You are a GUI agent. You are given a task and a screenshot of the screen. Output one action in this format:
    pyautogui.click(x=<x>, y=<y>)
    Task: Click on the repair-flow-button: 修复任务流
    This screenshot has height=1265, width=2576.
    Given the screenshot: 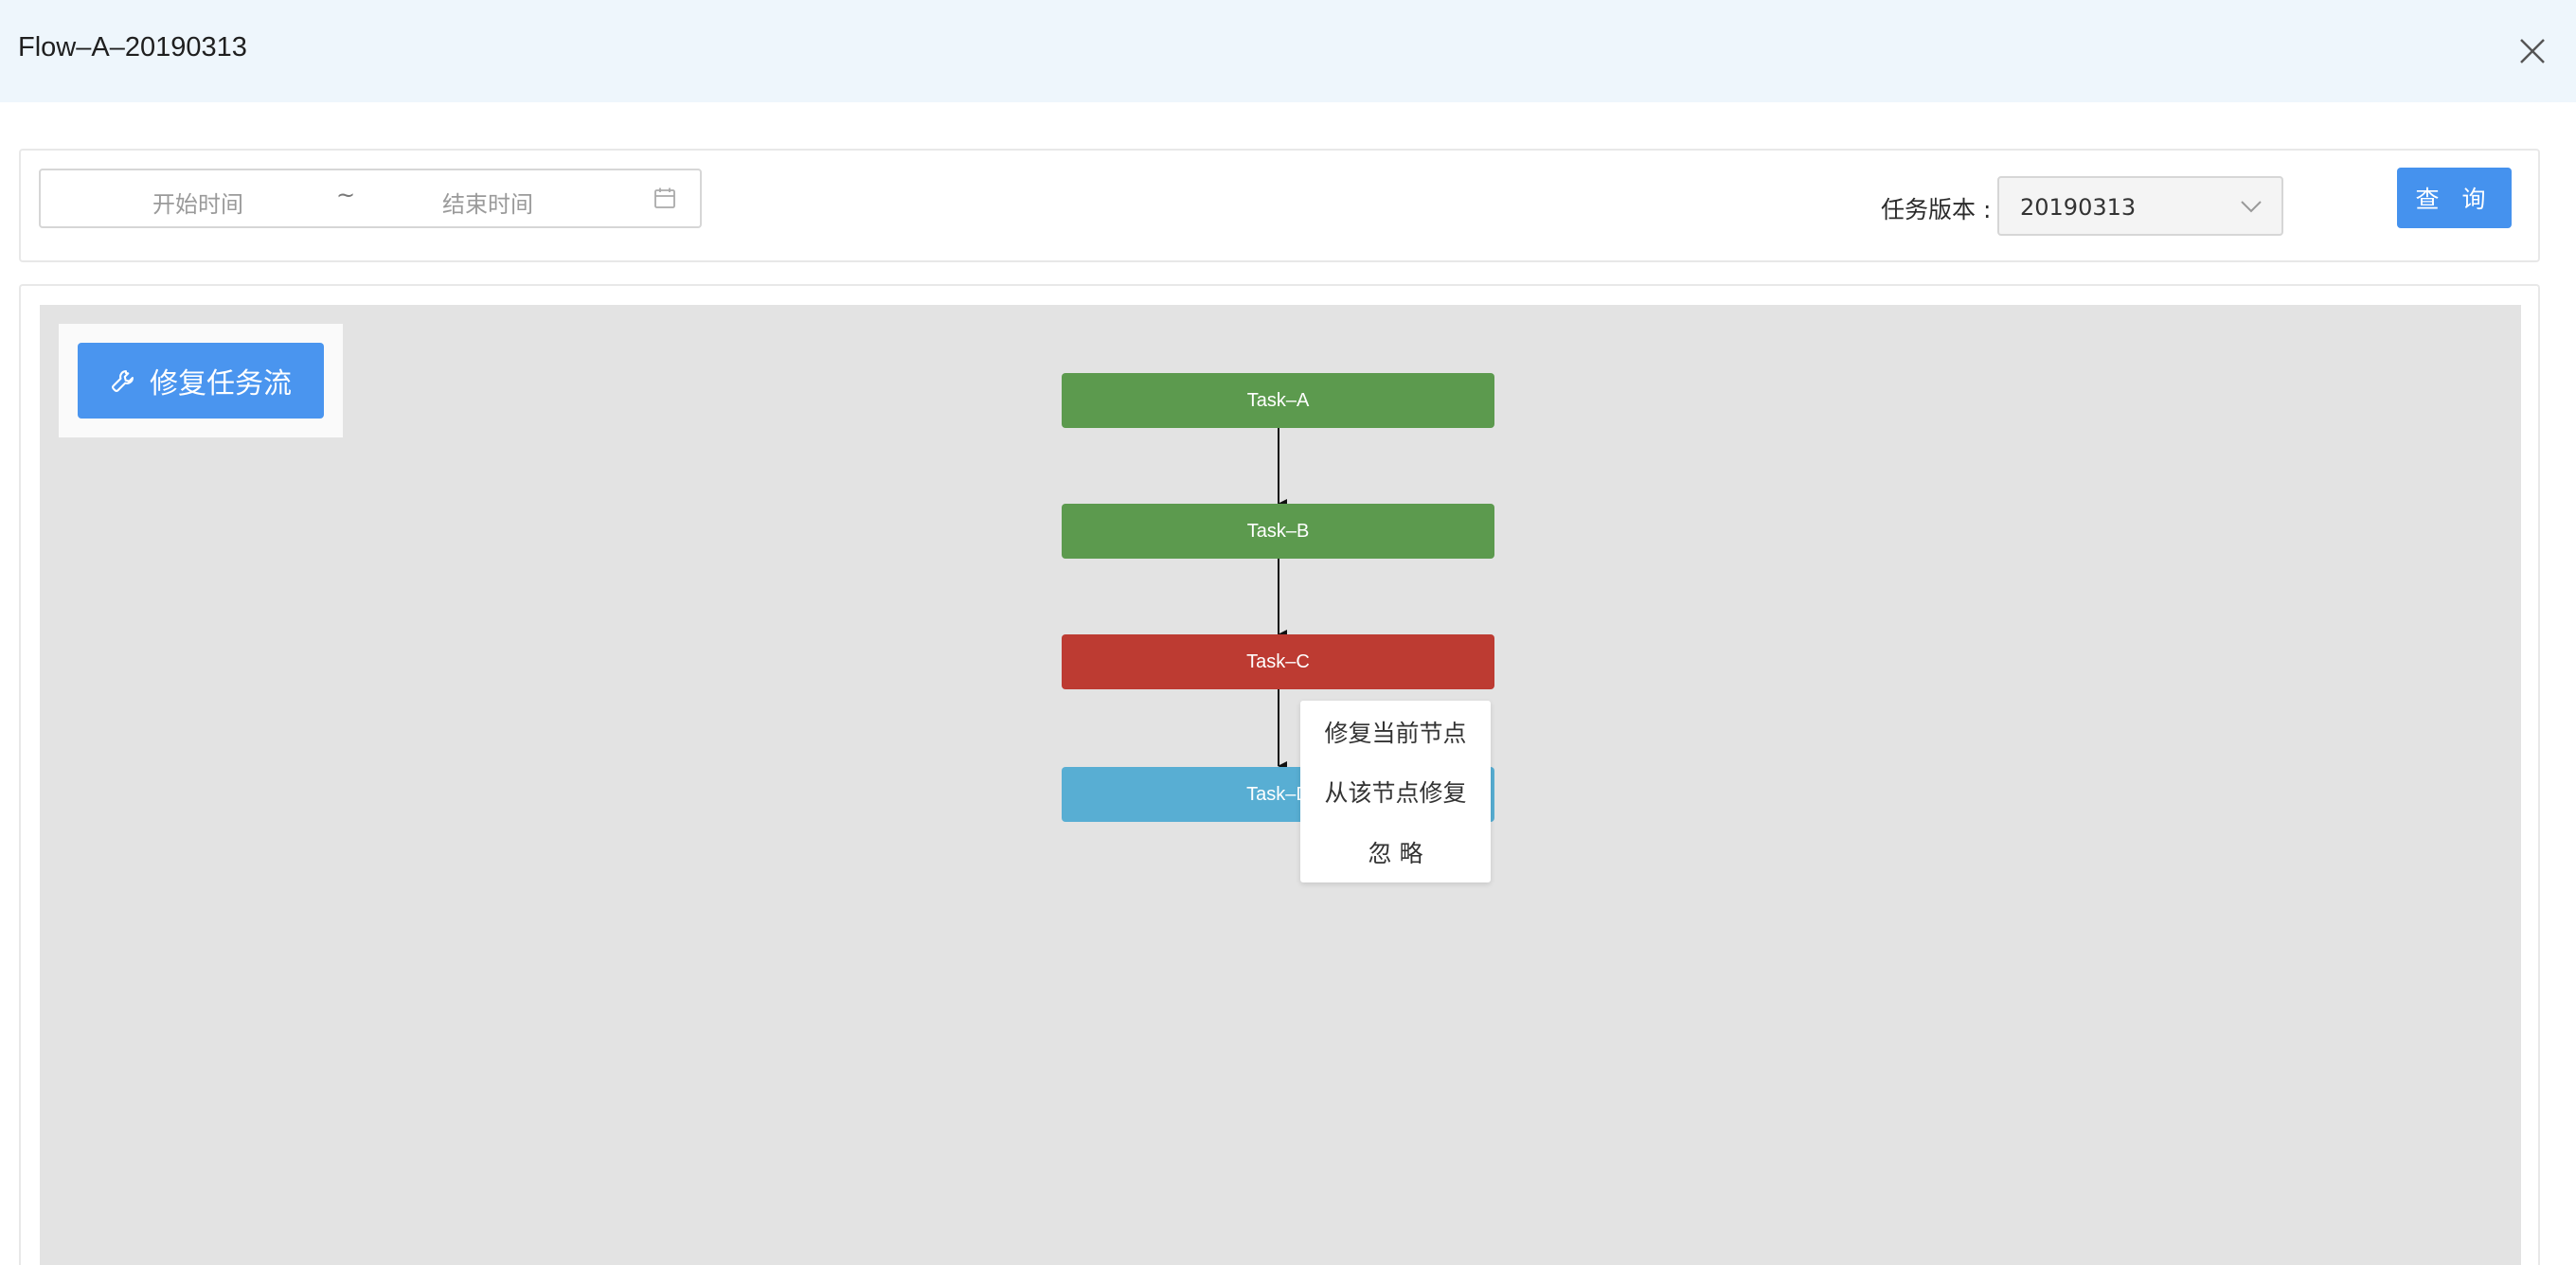 What is the action you would take?
    pyautogui.click(x=201, y=381)
    